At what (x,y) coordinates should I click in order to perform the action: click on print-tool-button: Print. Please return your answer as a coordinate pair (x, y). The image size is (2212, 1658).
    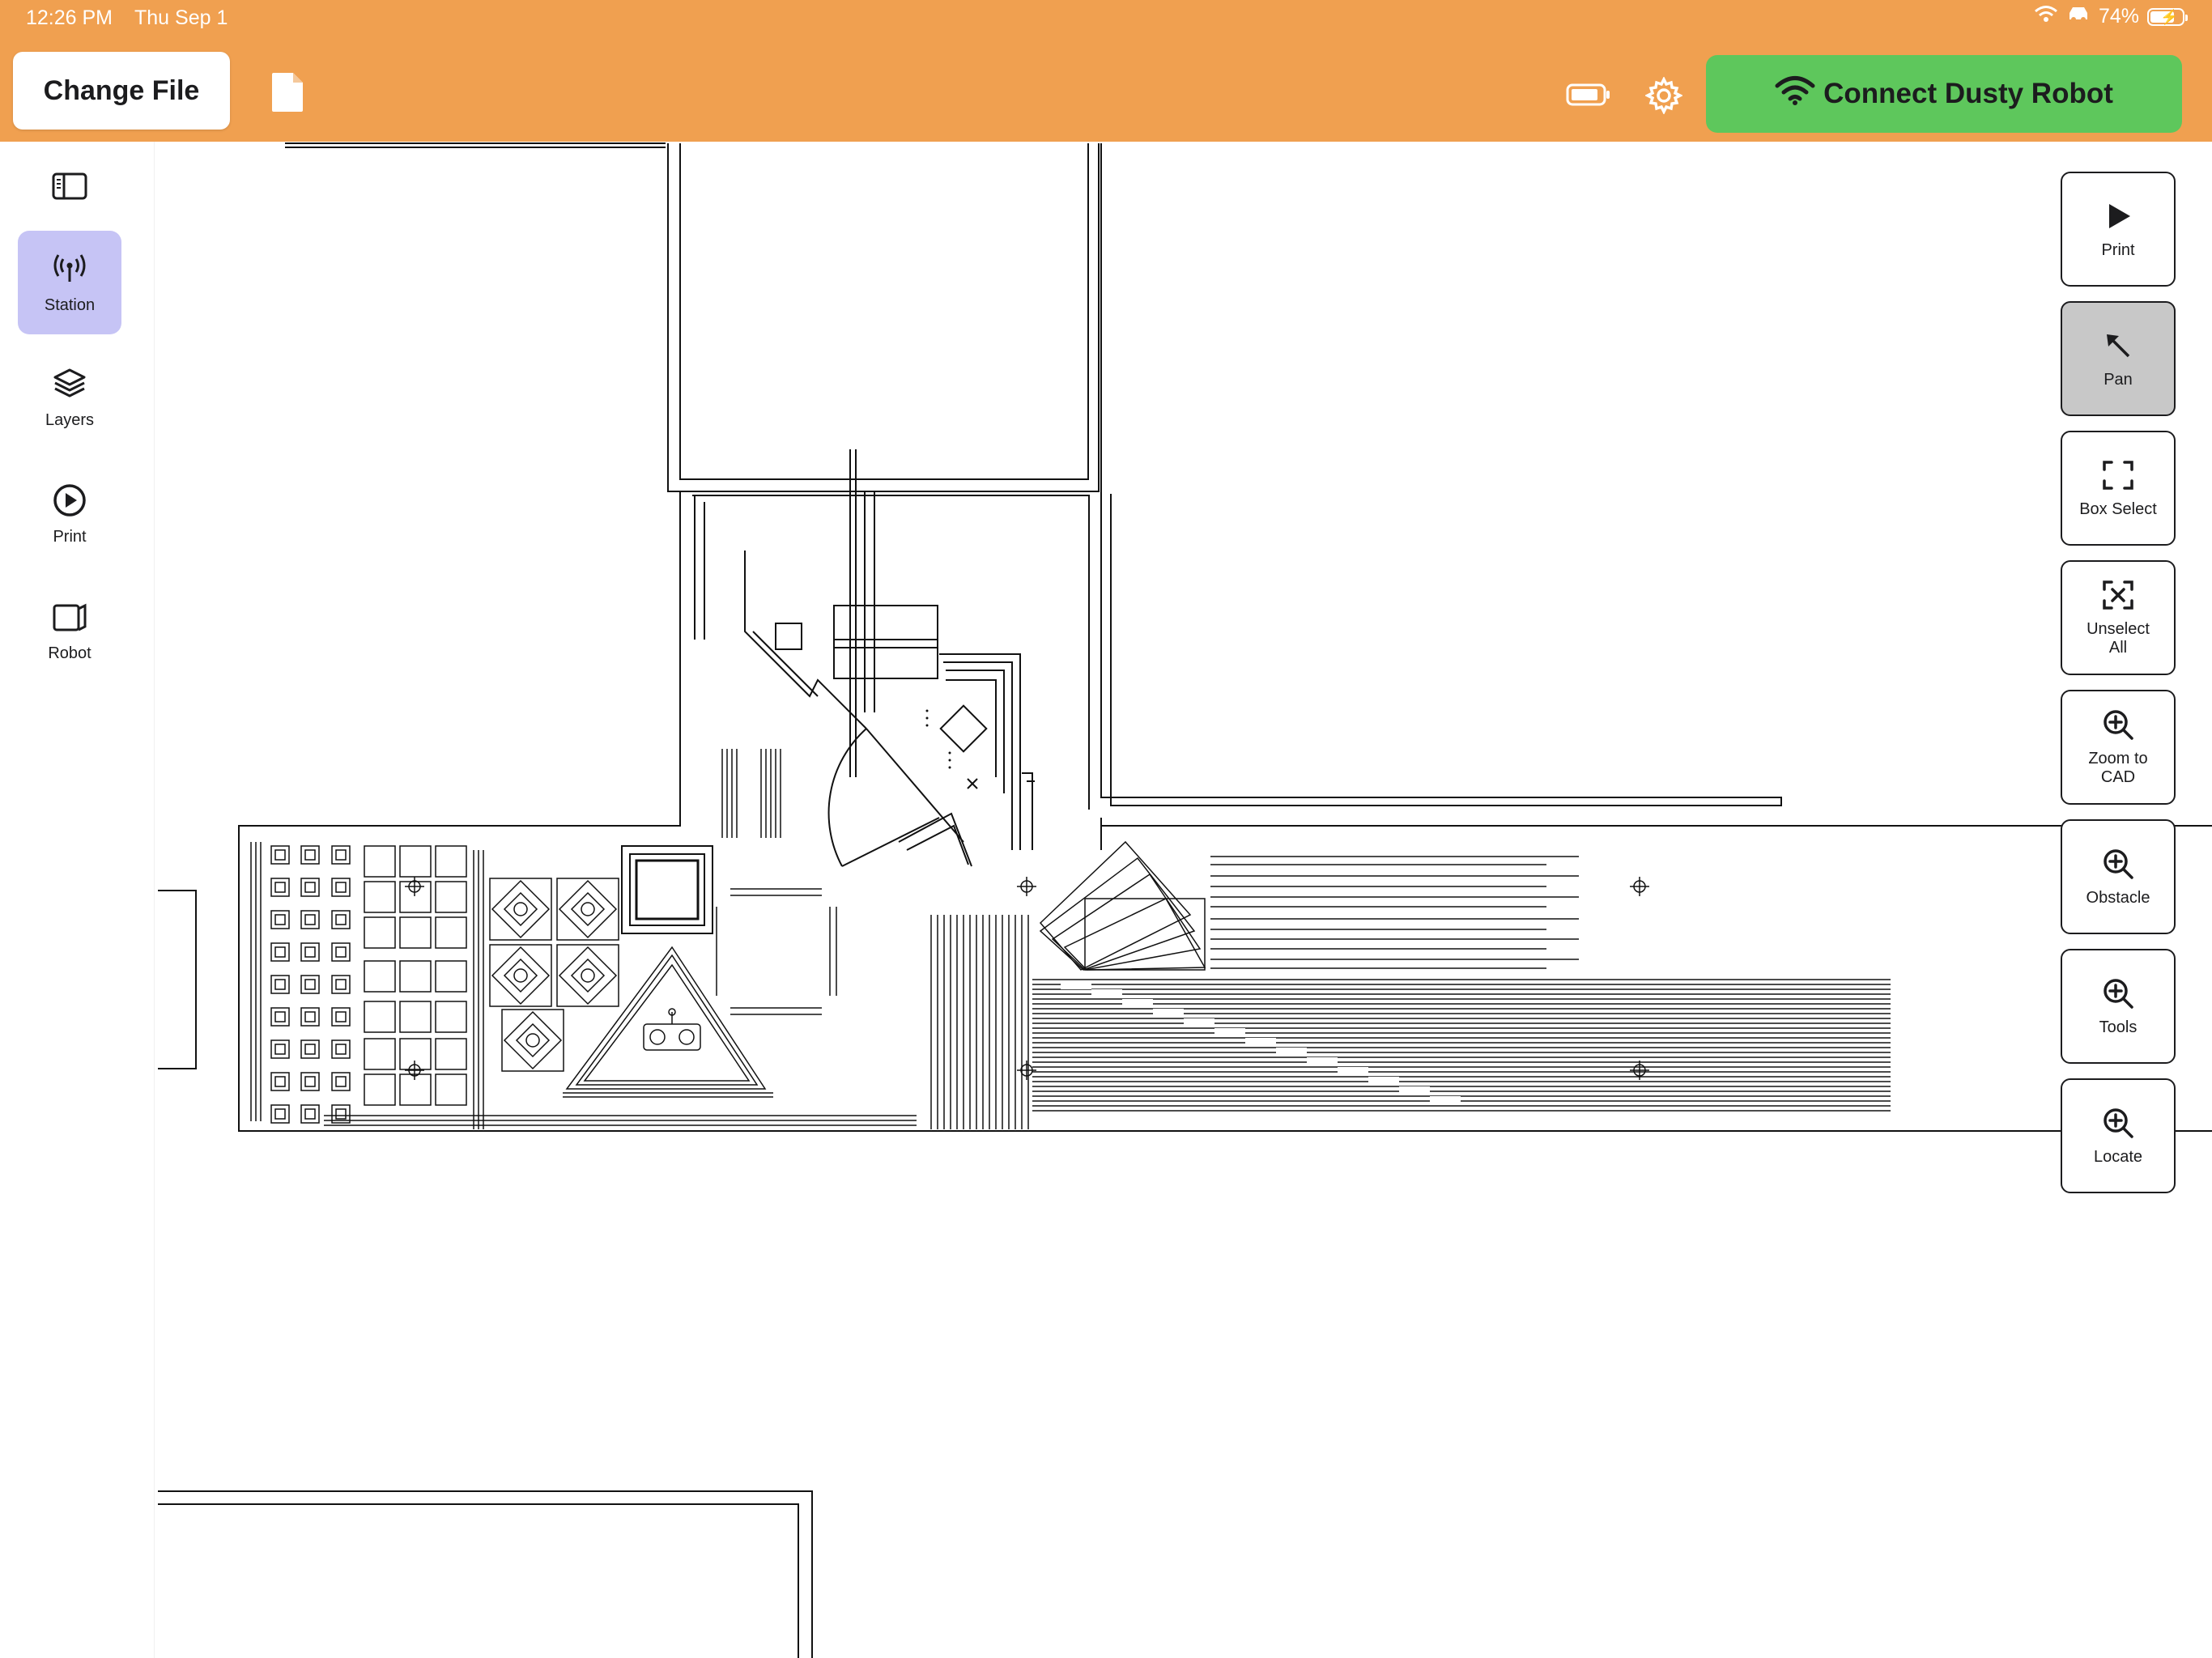
    Looking at the image, I should click on (2118, 229).